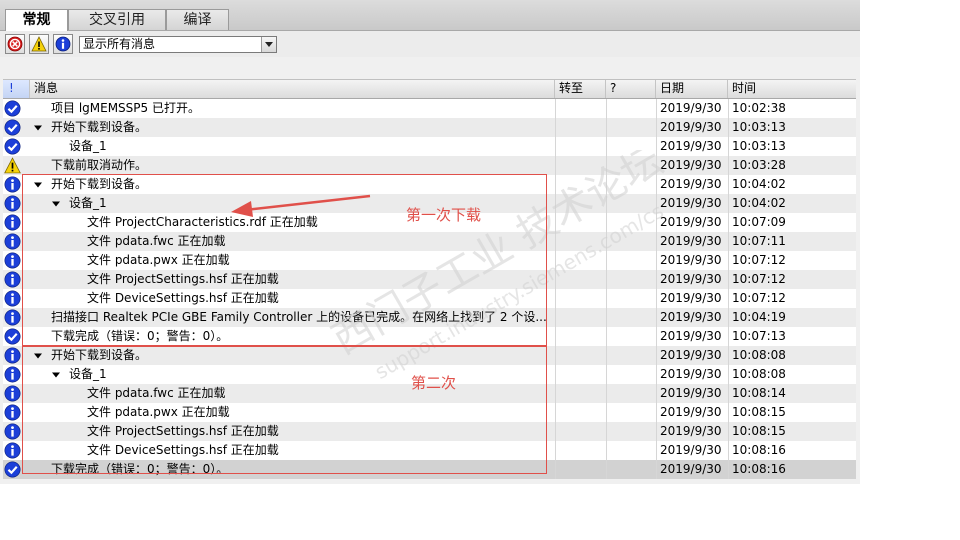  What do you see at coordinates (39, 44) in the screenshot?
I see `warning-filter-button` at bounding box center [39, 44].